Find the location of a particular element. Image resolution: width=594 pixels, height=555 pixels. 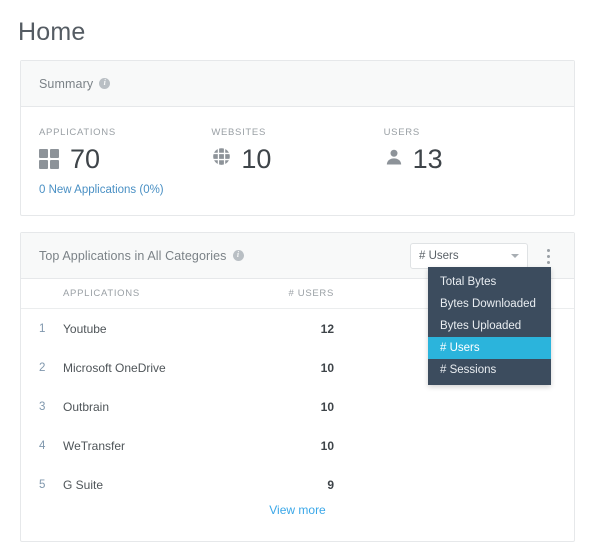

row-application-name: WeTransfer is located at coordinates (94, 445).